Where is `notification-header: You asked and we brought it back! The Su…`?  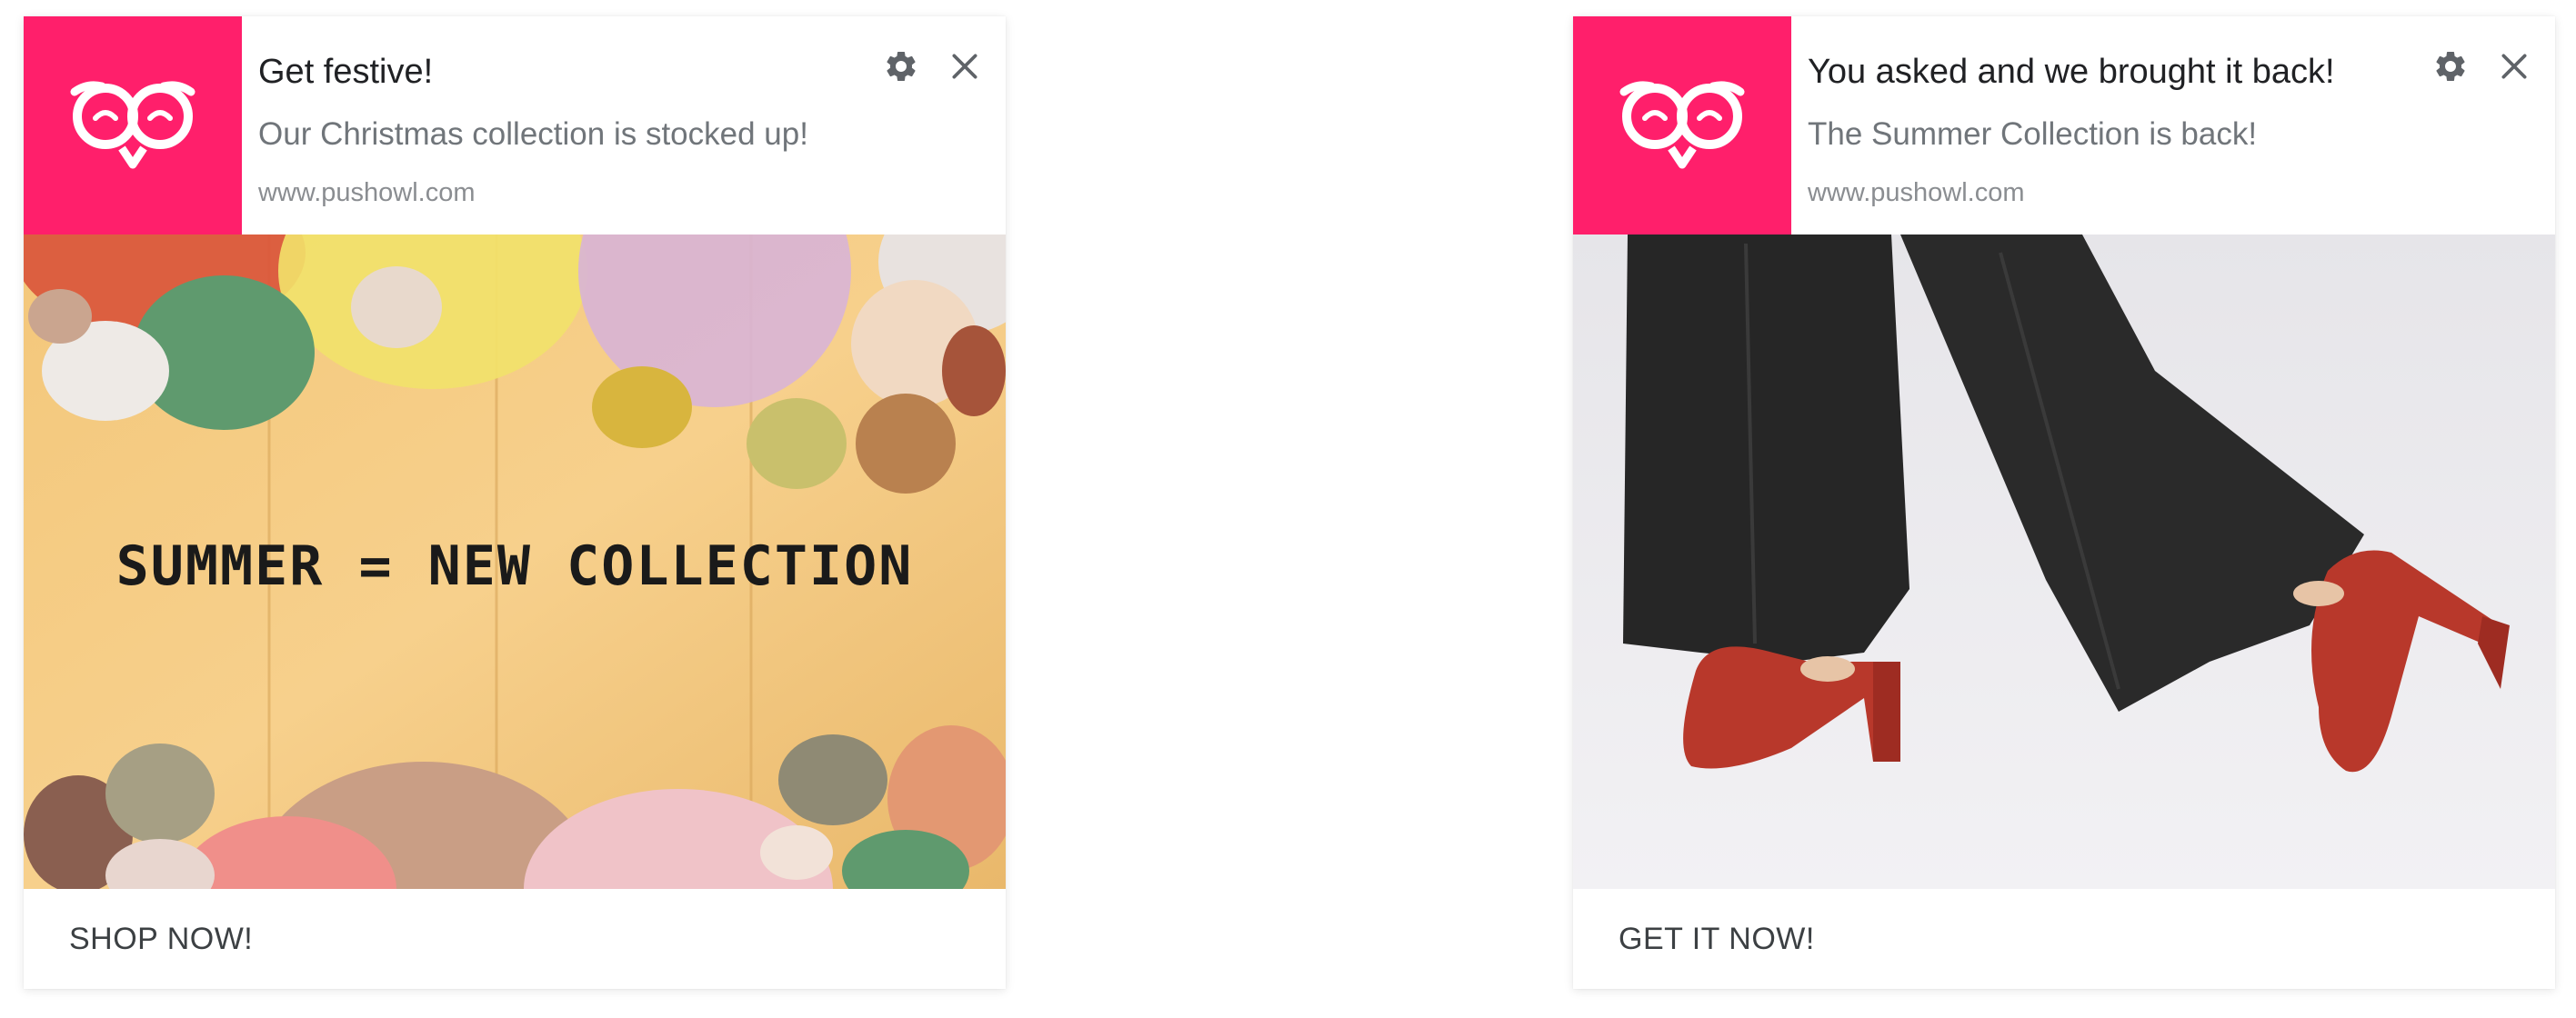 notification-header: You asked and we brought it back! The Su… is located at coordinates (2064, 126).